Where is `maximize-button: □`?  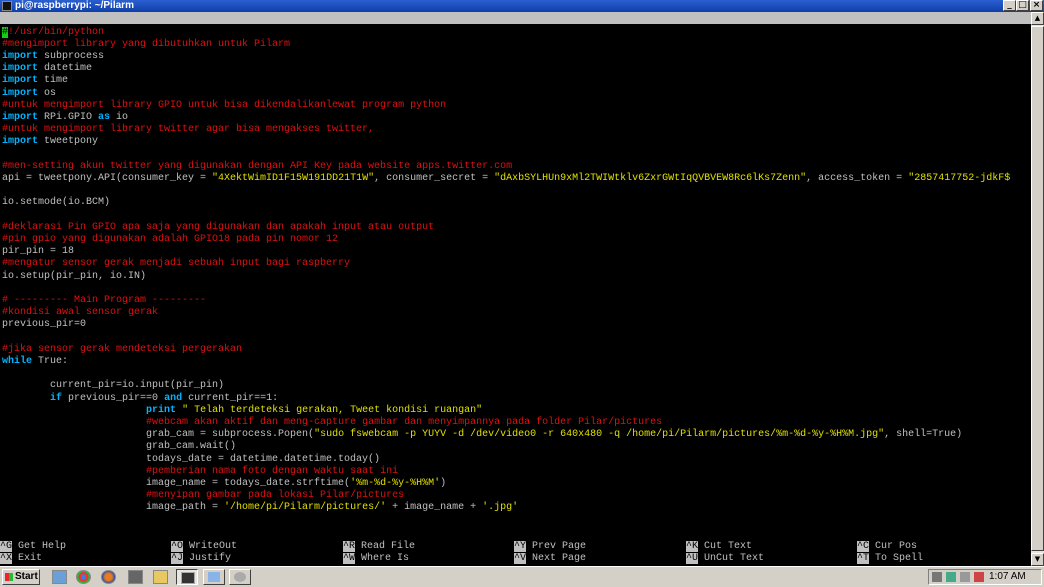
maximize-button: □ is located at coordinates (1022, 5).